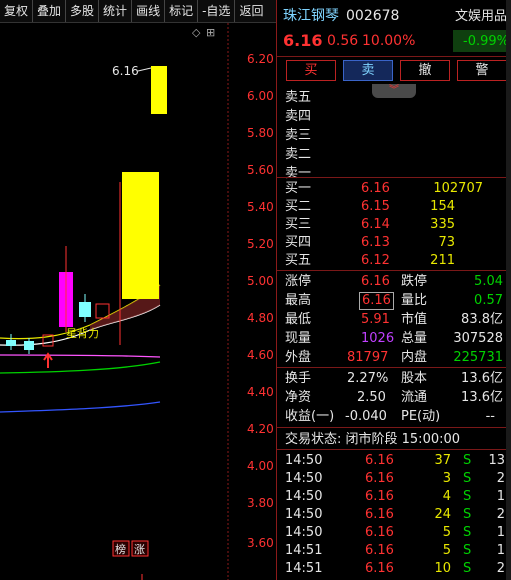 This screenshot has width=511, height=580. Describe the element at coordinates (414, 319) in the screenshot. I see `stat-label: 市值` at that location.